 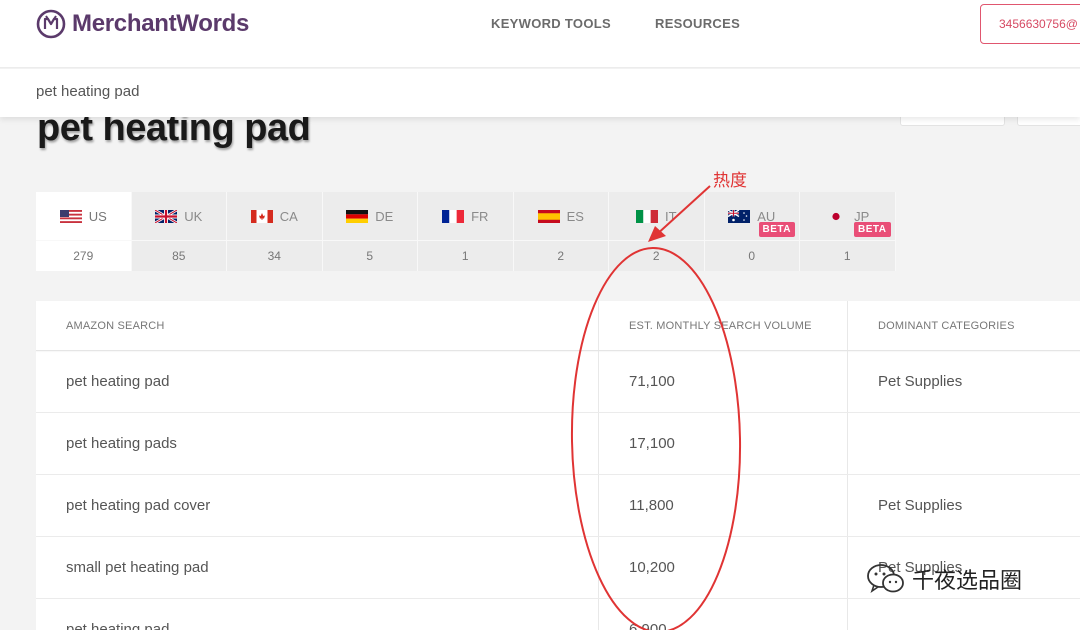 What do you see at coordinates (70, 216) in the screenshot?
I see `us-flag-icon` at bounding box center [70, 216].